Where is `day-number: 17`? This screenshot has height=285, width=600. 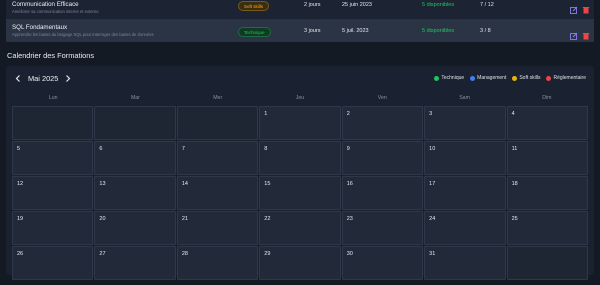 day-number: 17 is located at coordinates (432, 184).